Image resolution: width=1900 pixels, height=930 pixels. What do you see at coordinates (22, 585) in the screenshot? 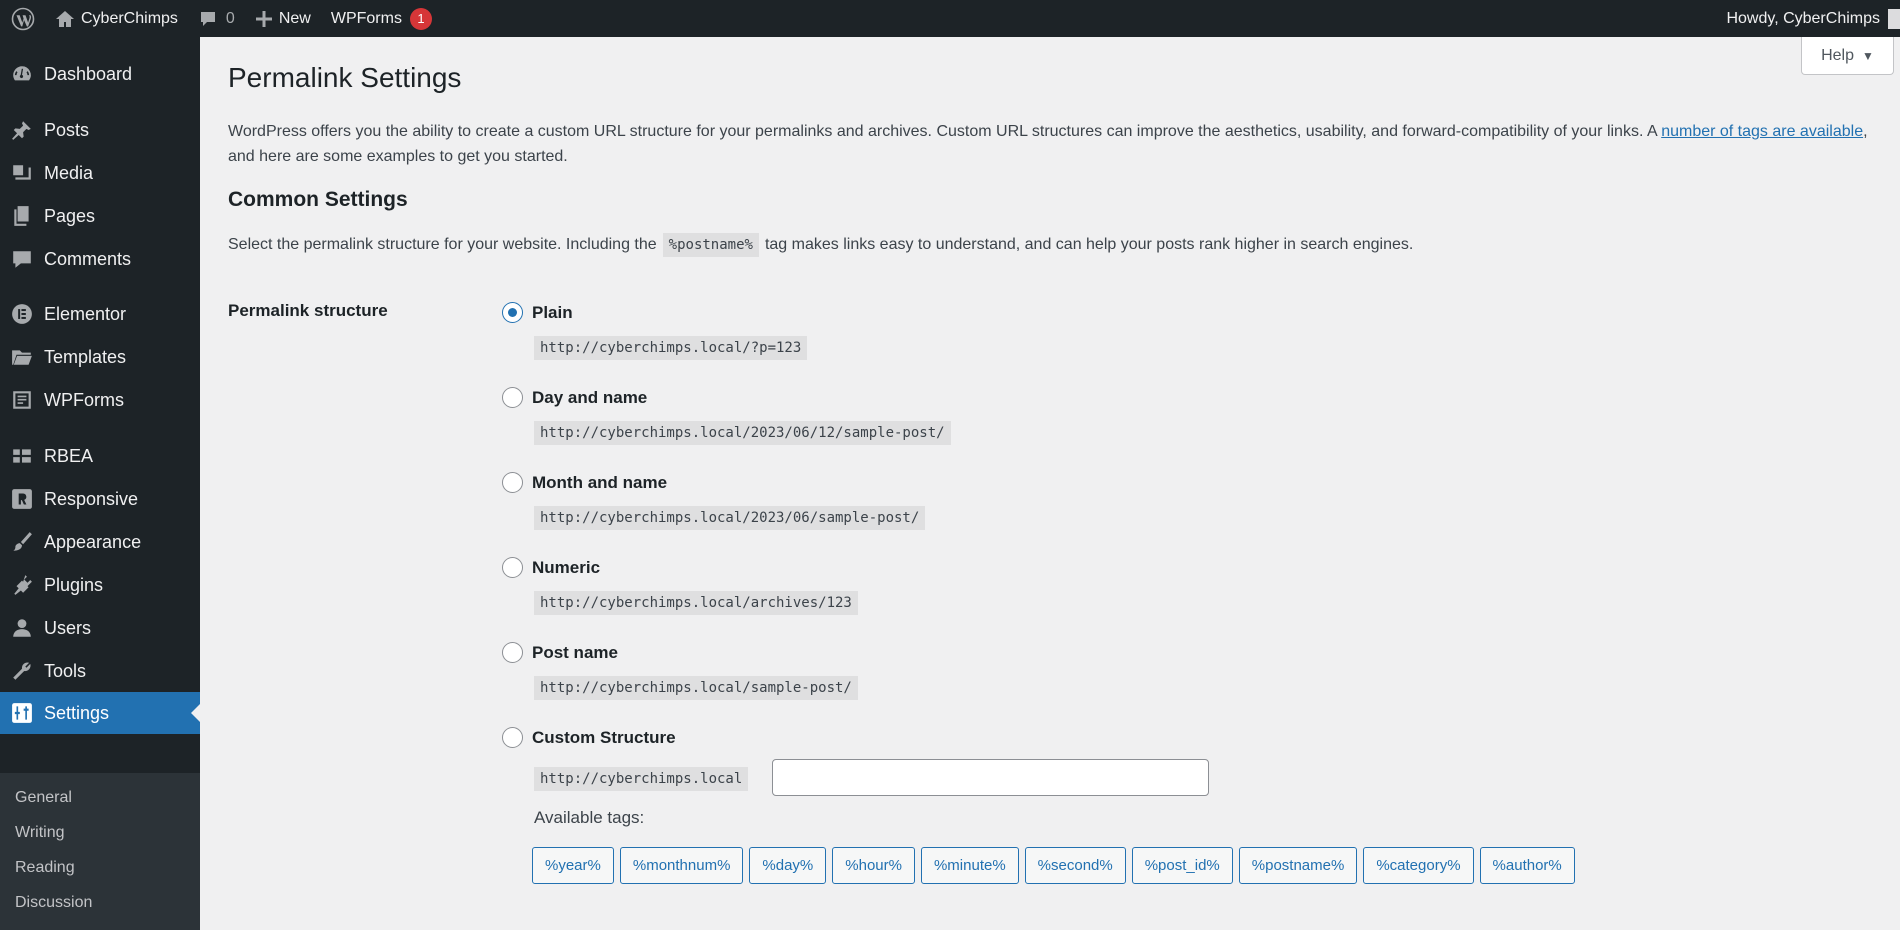
I see `plug-icon` at bounding box center [22, 585].